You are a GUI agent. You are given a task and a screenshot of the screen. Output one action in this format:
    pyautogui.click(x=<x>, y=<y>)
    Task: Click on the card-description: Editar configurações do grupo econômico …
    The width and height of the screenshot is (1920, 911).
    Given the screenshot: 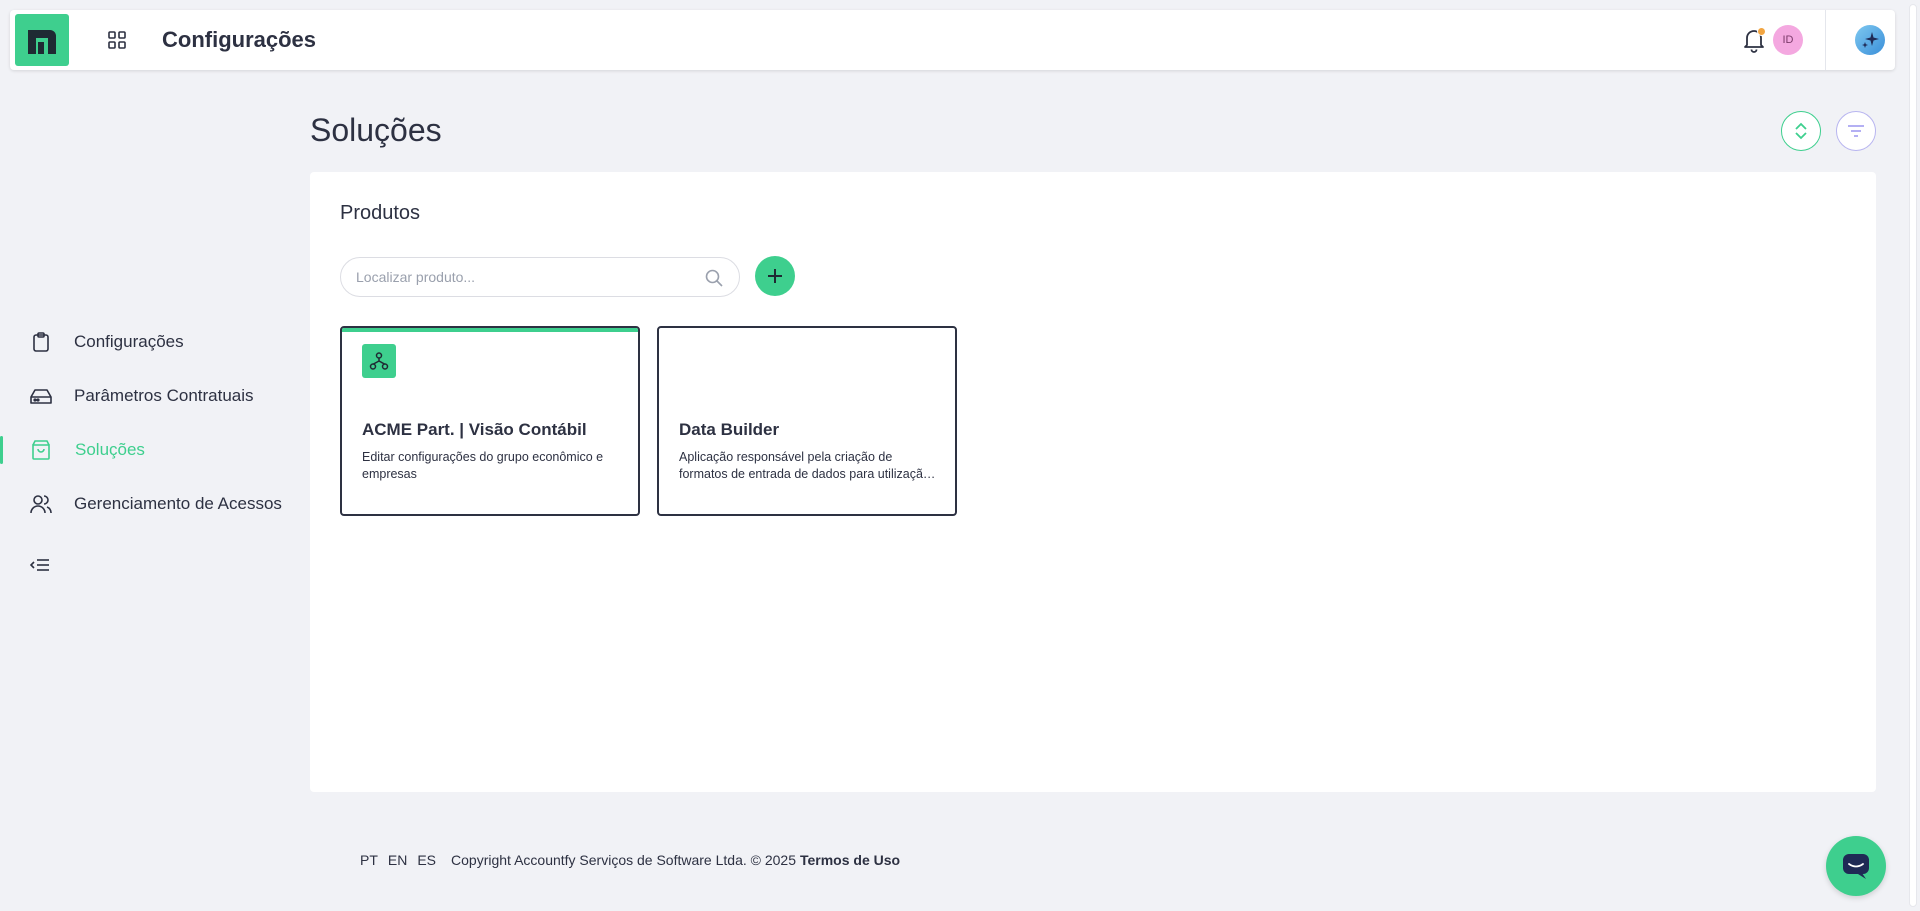 What is the action you would take?
    pyautogui.click(x=483, y=465)
    